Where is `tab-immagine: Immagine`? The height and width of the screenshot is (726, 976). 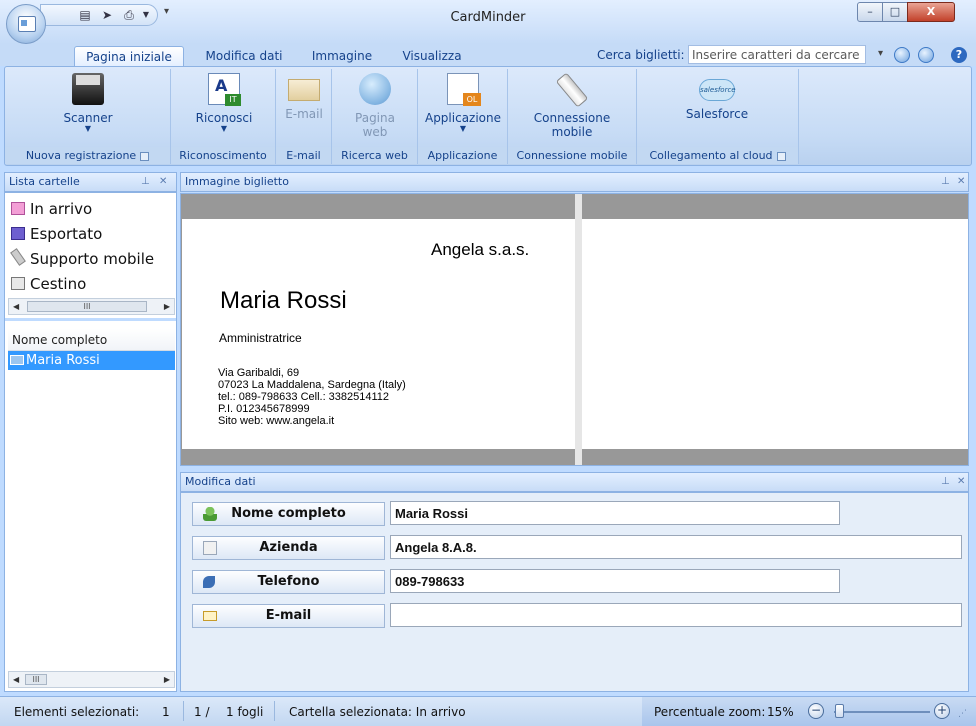 tab-immagine: Immagine is located at coordinates (342, 56).